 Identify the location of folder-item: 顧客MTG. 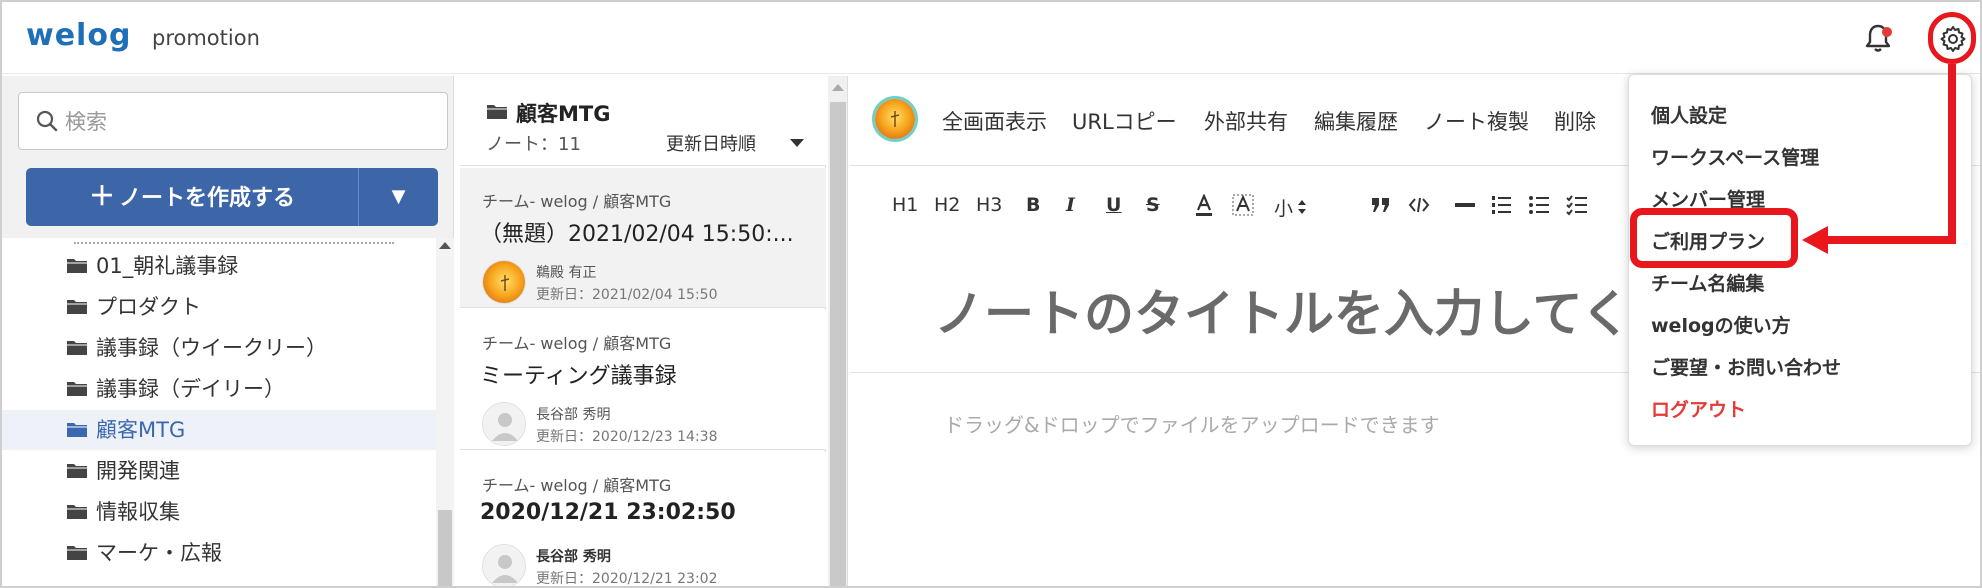
(219, 430).